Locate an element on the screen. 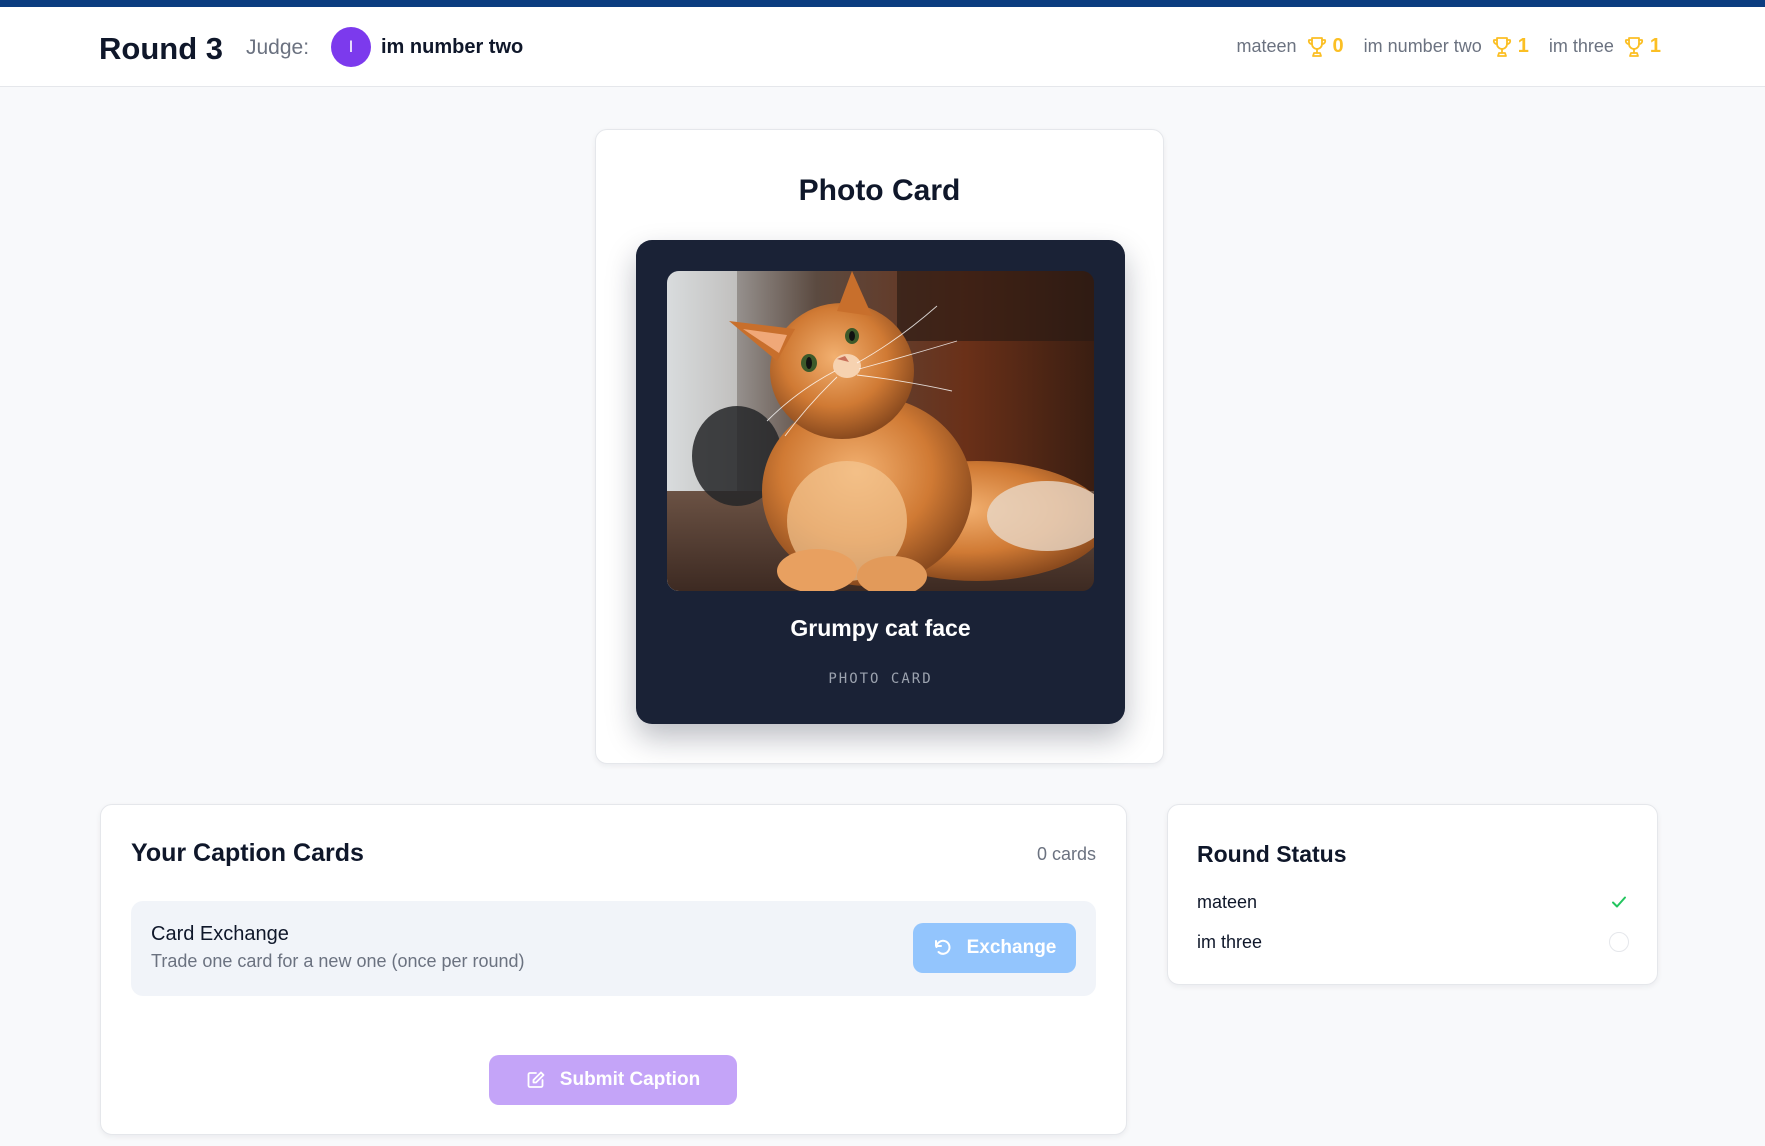 This screenshot has height=1146, width=1765. exchange-button-label: Exchange is located at coordinates (1011, 947).